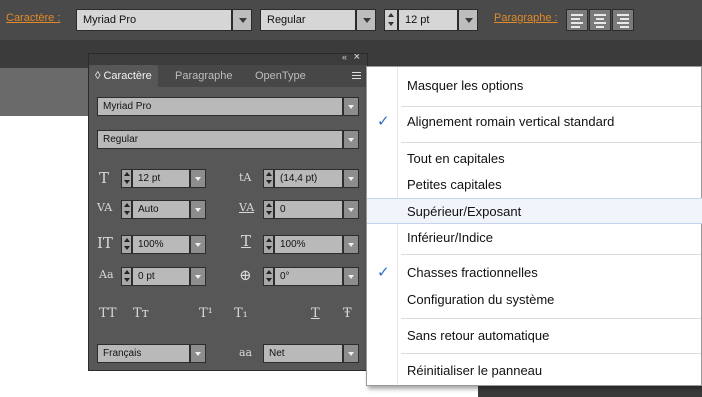  What do you see at coordinates (351, 139) in the screenshot?
I see `panel-font-style-arrow` at bounding box center [351, 139].